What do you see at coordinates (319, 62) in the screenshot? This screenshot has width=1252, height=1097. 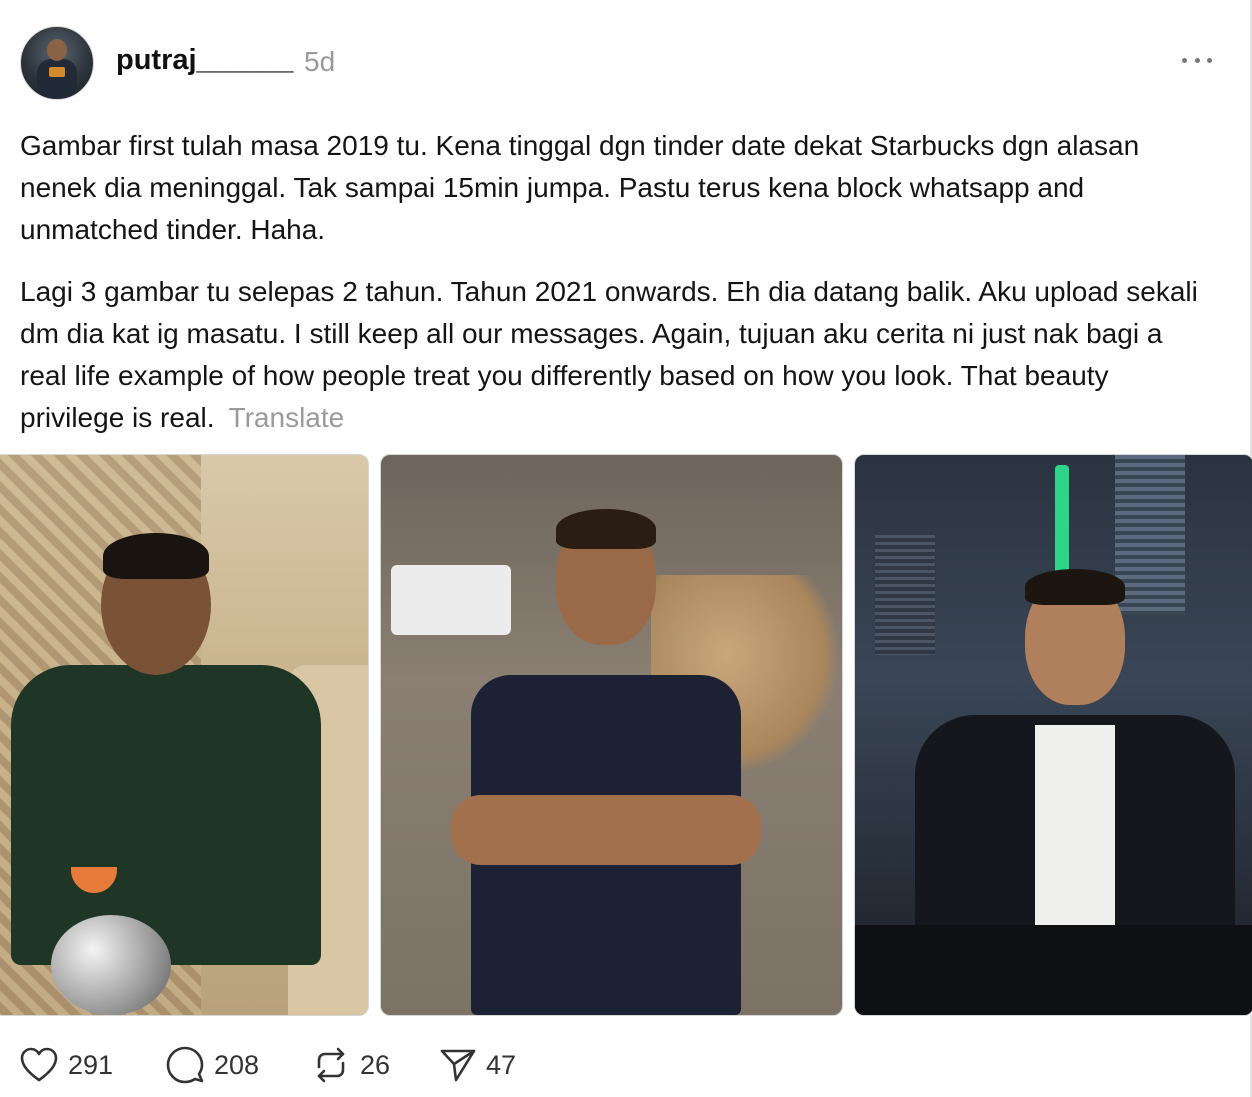 I see `post-time: 5d` at bounding box center [319, 62].